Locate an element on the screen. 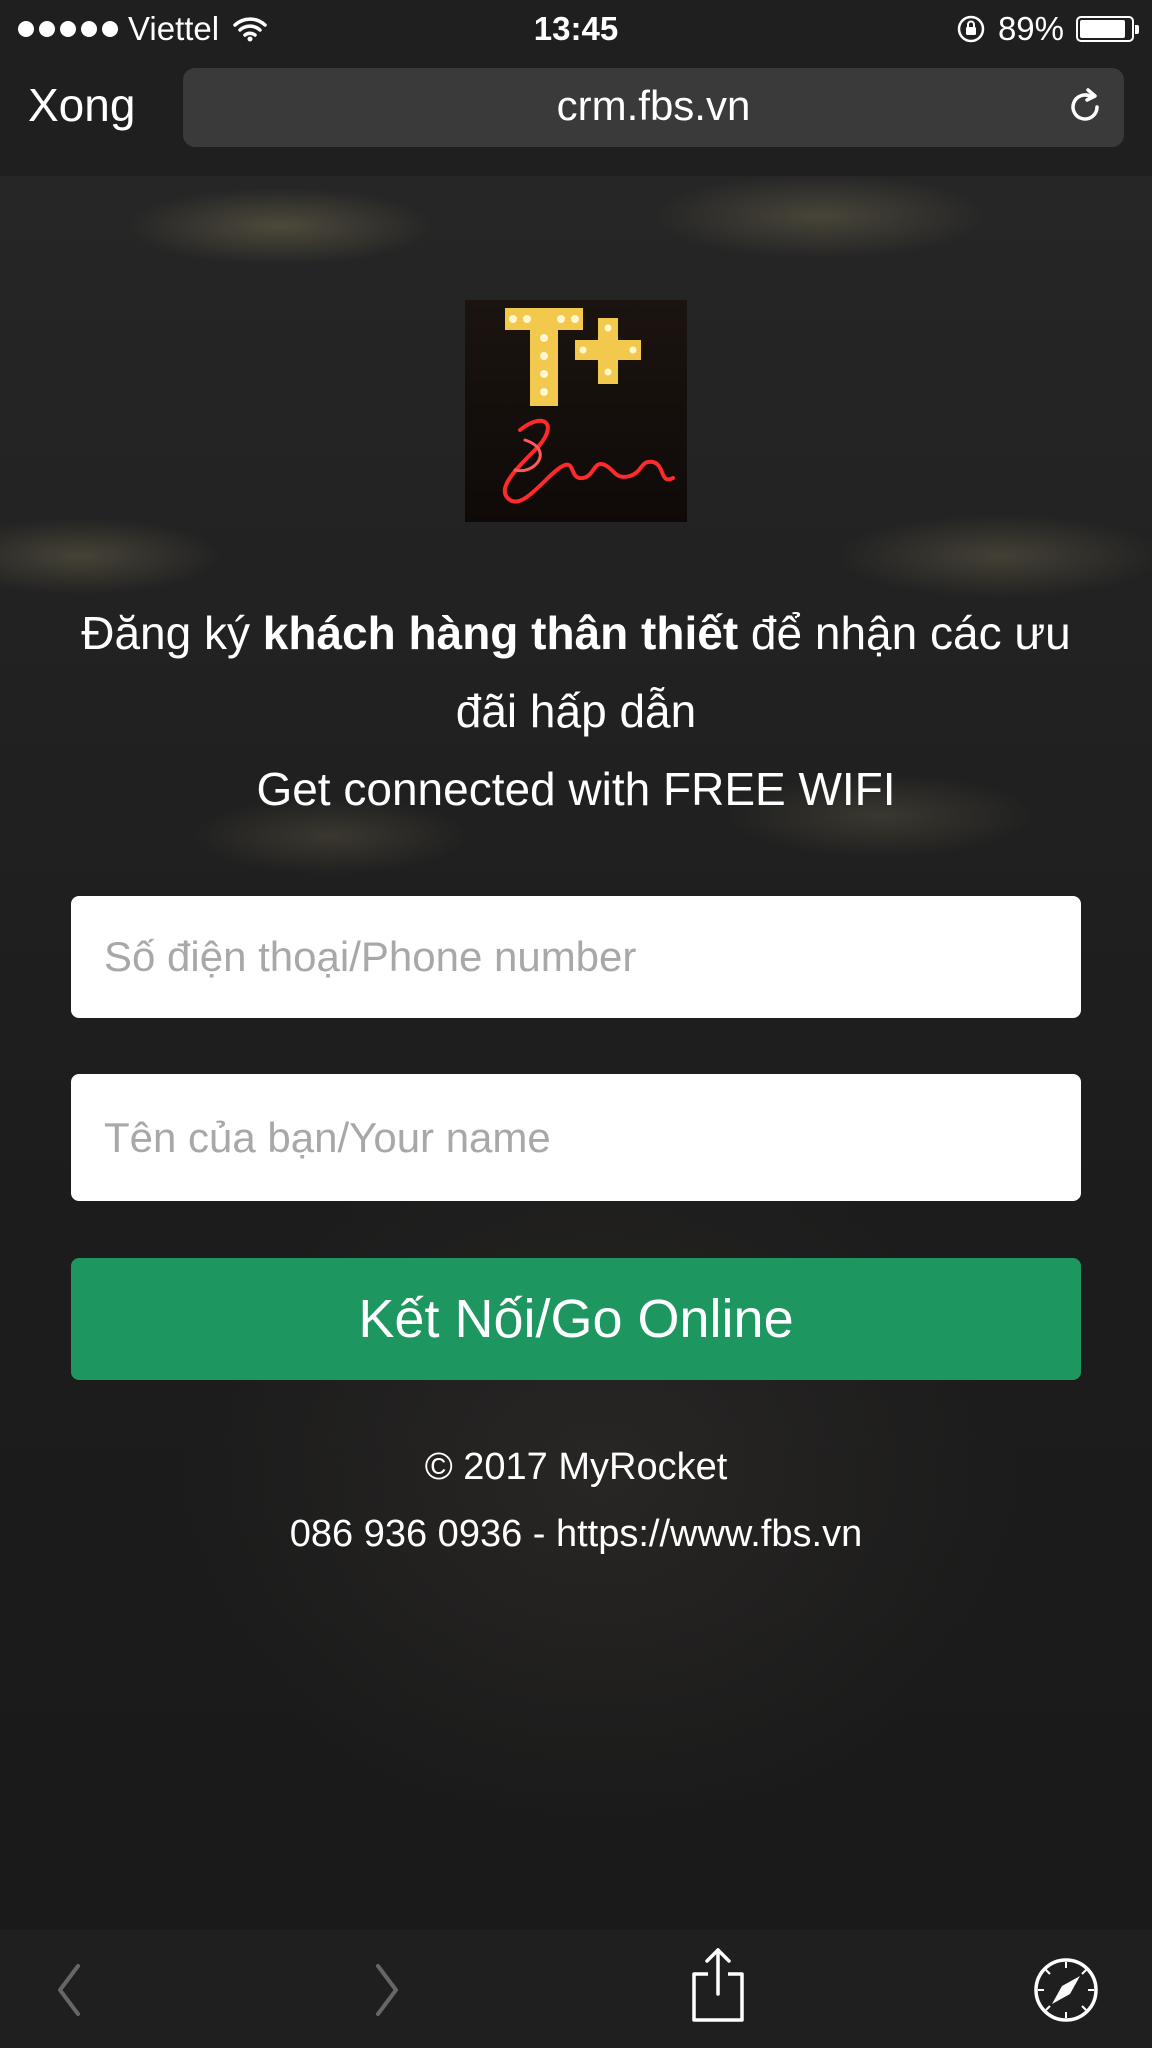  status-bar: Viettel 13:45 89% is located at coordinates (576, 29).